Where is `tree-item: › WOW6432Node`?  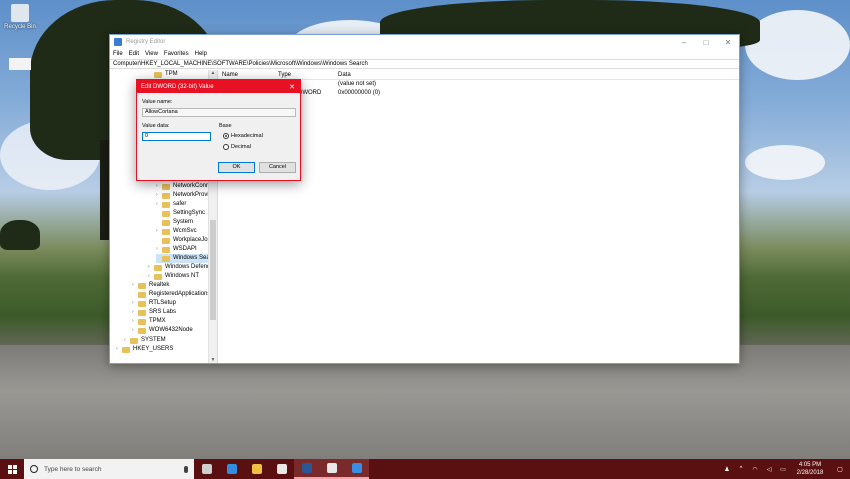 tree-item: › WOW6432Node is located at coordinates (162, 330).